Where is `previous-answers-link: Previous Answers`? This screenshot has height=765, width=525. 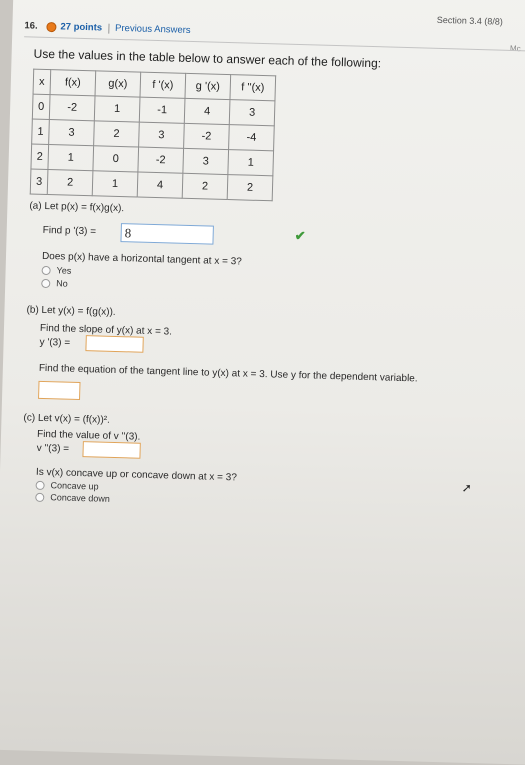
previous-answers-link: Previous Answers is located at coordinates (153, 29).